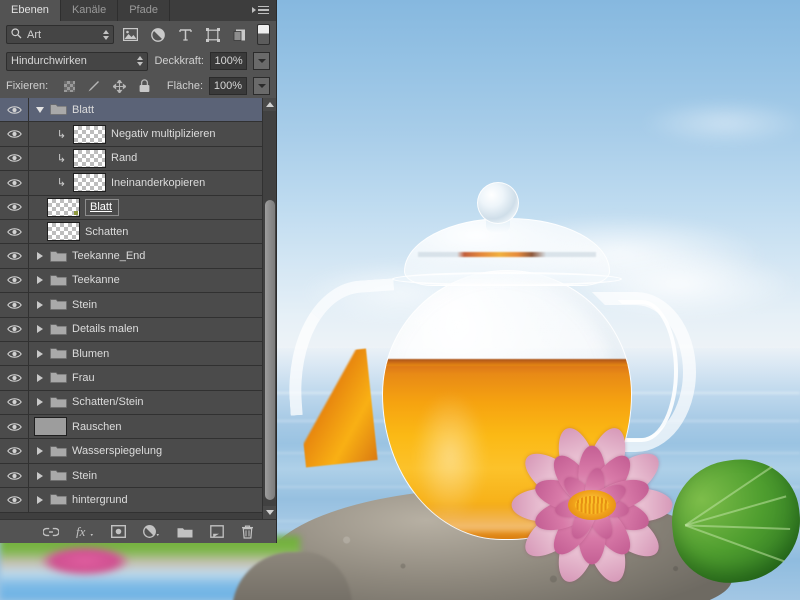 The width and height of the screenshot is (800, 600). What do you see at coordinates (144, 10) in the screenshot?
I see `tab-pfade: Pfade` at bounding box center [144, 10].